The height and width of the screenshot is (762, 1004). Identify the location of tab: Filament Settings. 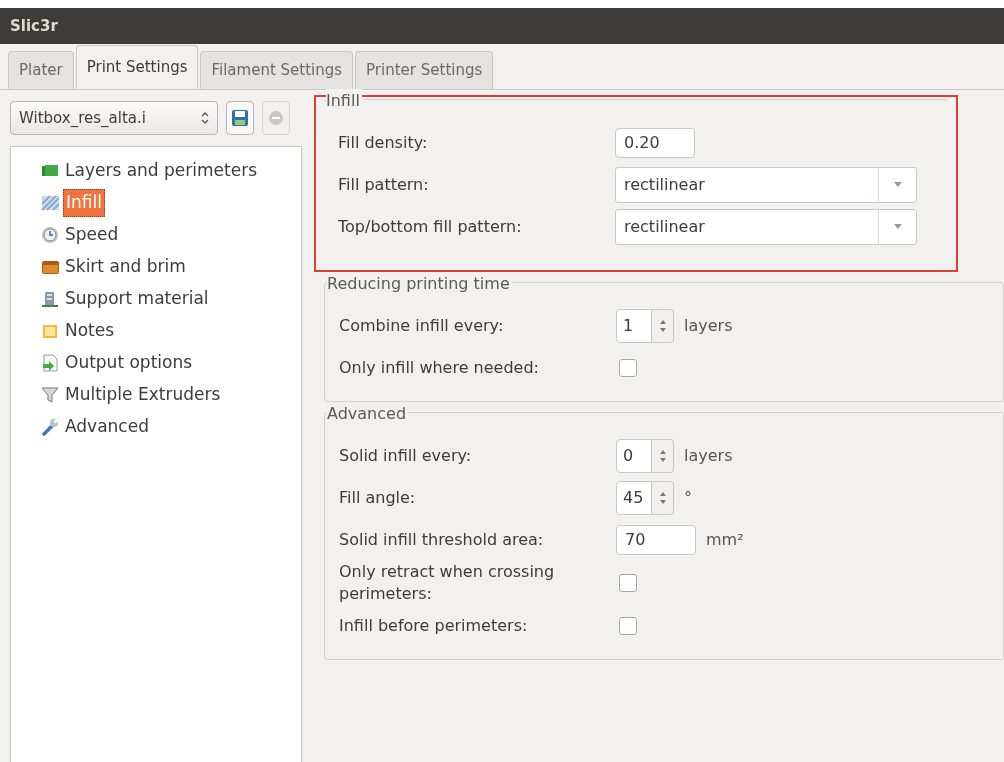
(277, 70).